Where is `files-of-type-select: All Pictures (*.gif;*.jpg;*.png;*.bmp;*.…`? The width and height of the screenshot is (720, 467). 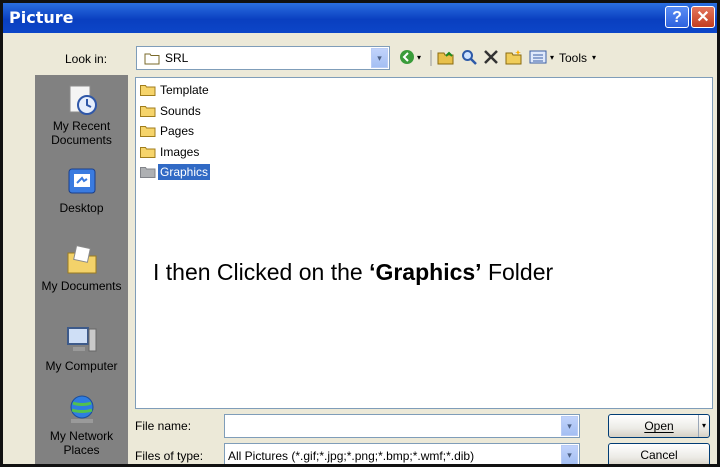
files-of-type-select: All Pictures (*.gif;*.jpg;*.png;*.bmp;*.… is located at coordinates (402, 453).